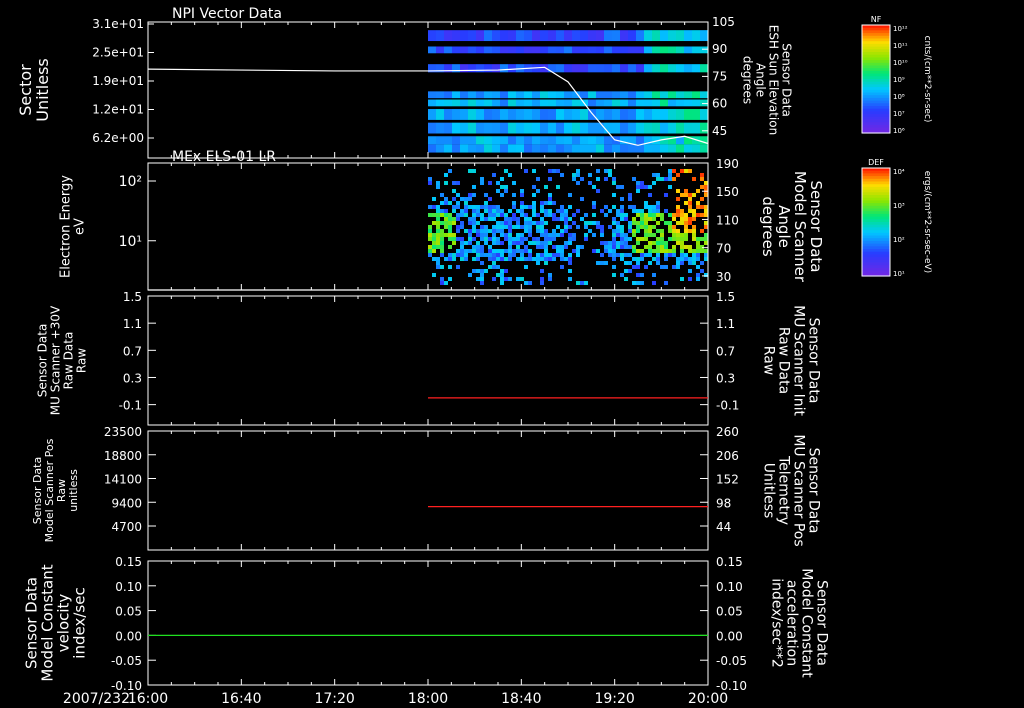  I want to click on left-axis-label-line: Unitless, so click(42, 90).